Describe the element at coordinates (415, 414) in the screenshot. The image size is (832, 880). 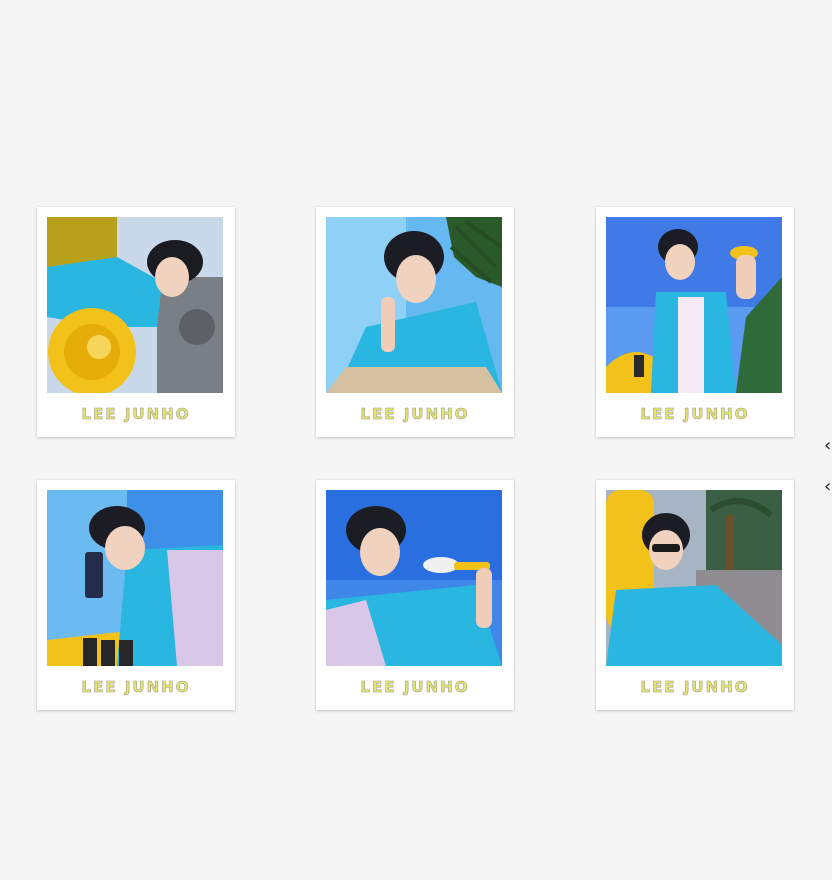
I see `photocard-2-caption: LEE JUNHO` at that location.